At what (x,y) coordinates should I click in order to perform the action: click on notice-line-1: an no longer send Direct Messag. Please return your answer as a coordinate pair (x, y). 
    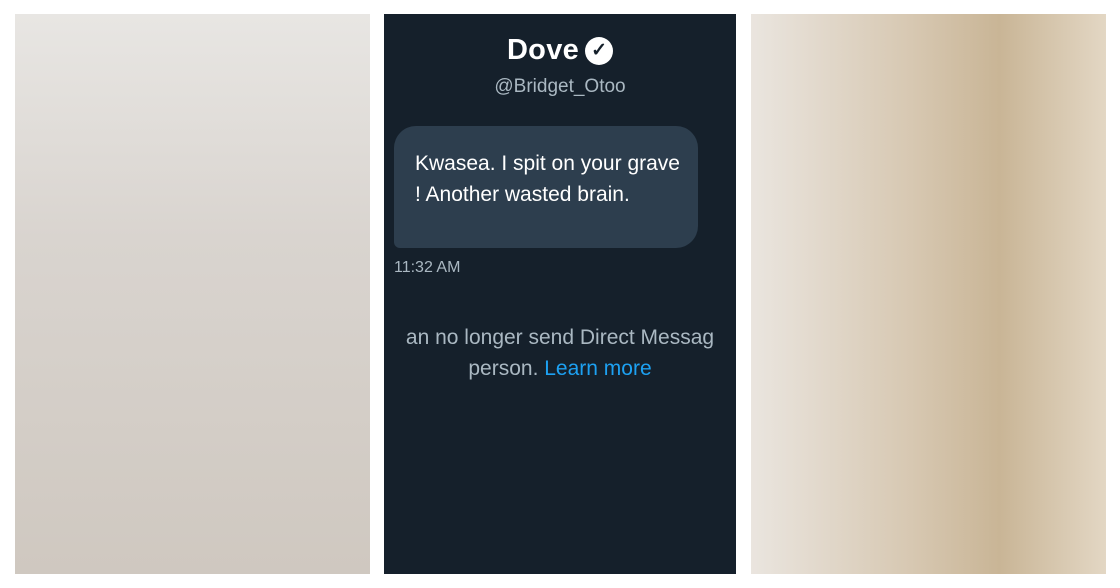
    Looking at the image, I should click on (560, 337).